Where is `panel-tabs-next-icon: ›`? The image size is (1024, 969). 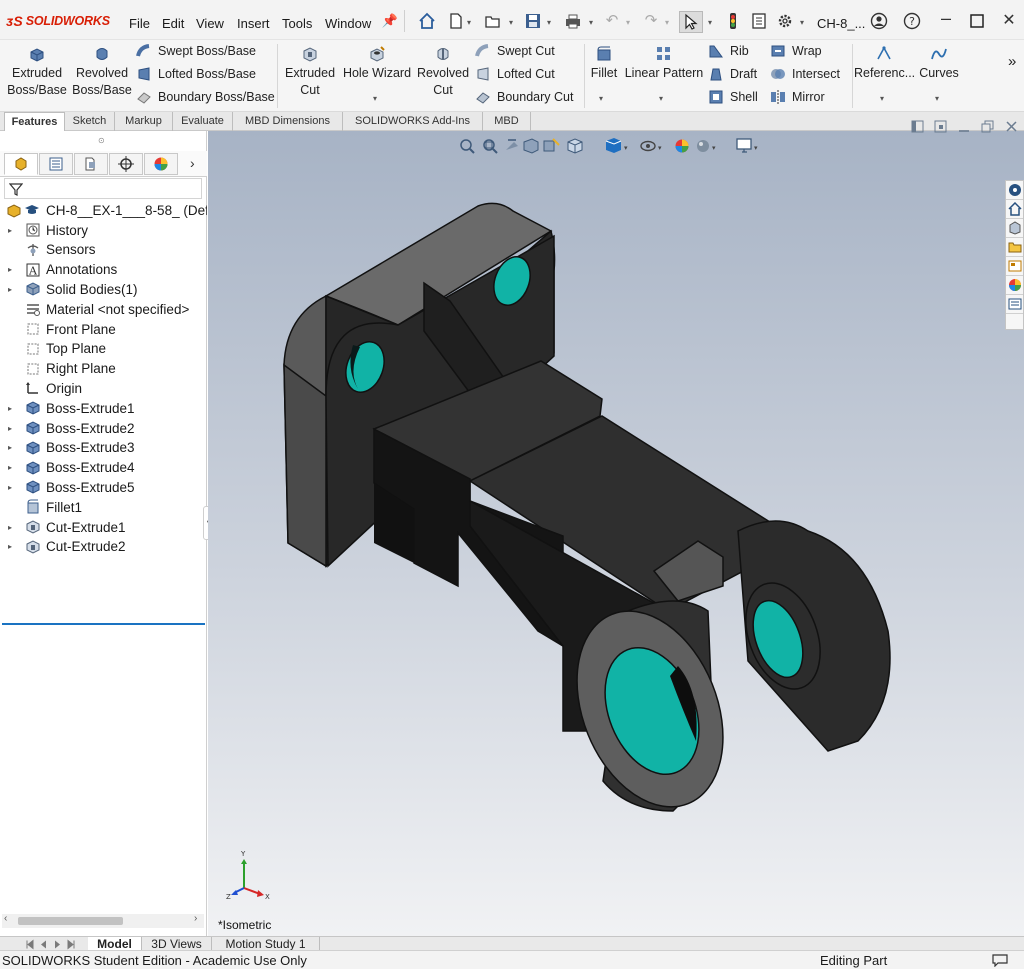 panel-tabs-next-icon: › is located at coordinates (192, 163).